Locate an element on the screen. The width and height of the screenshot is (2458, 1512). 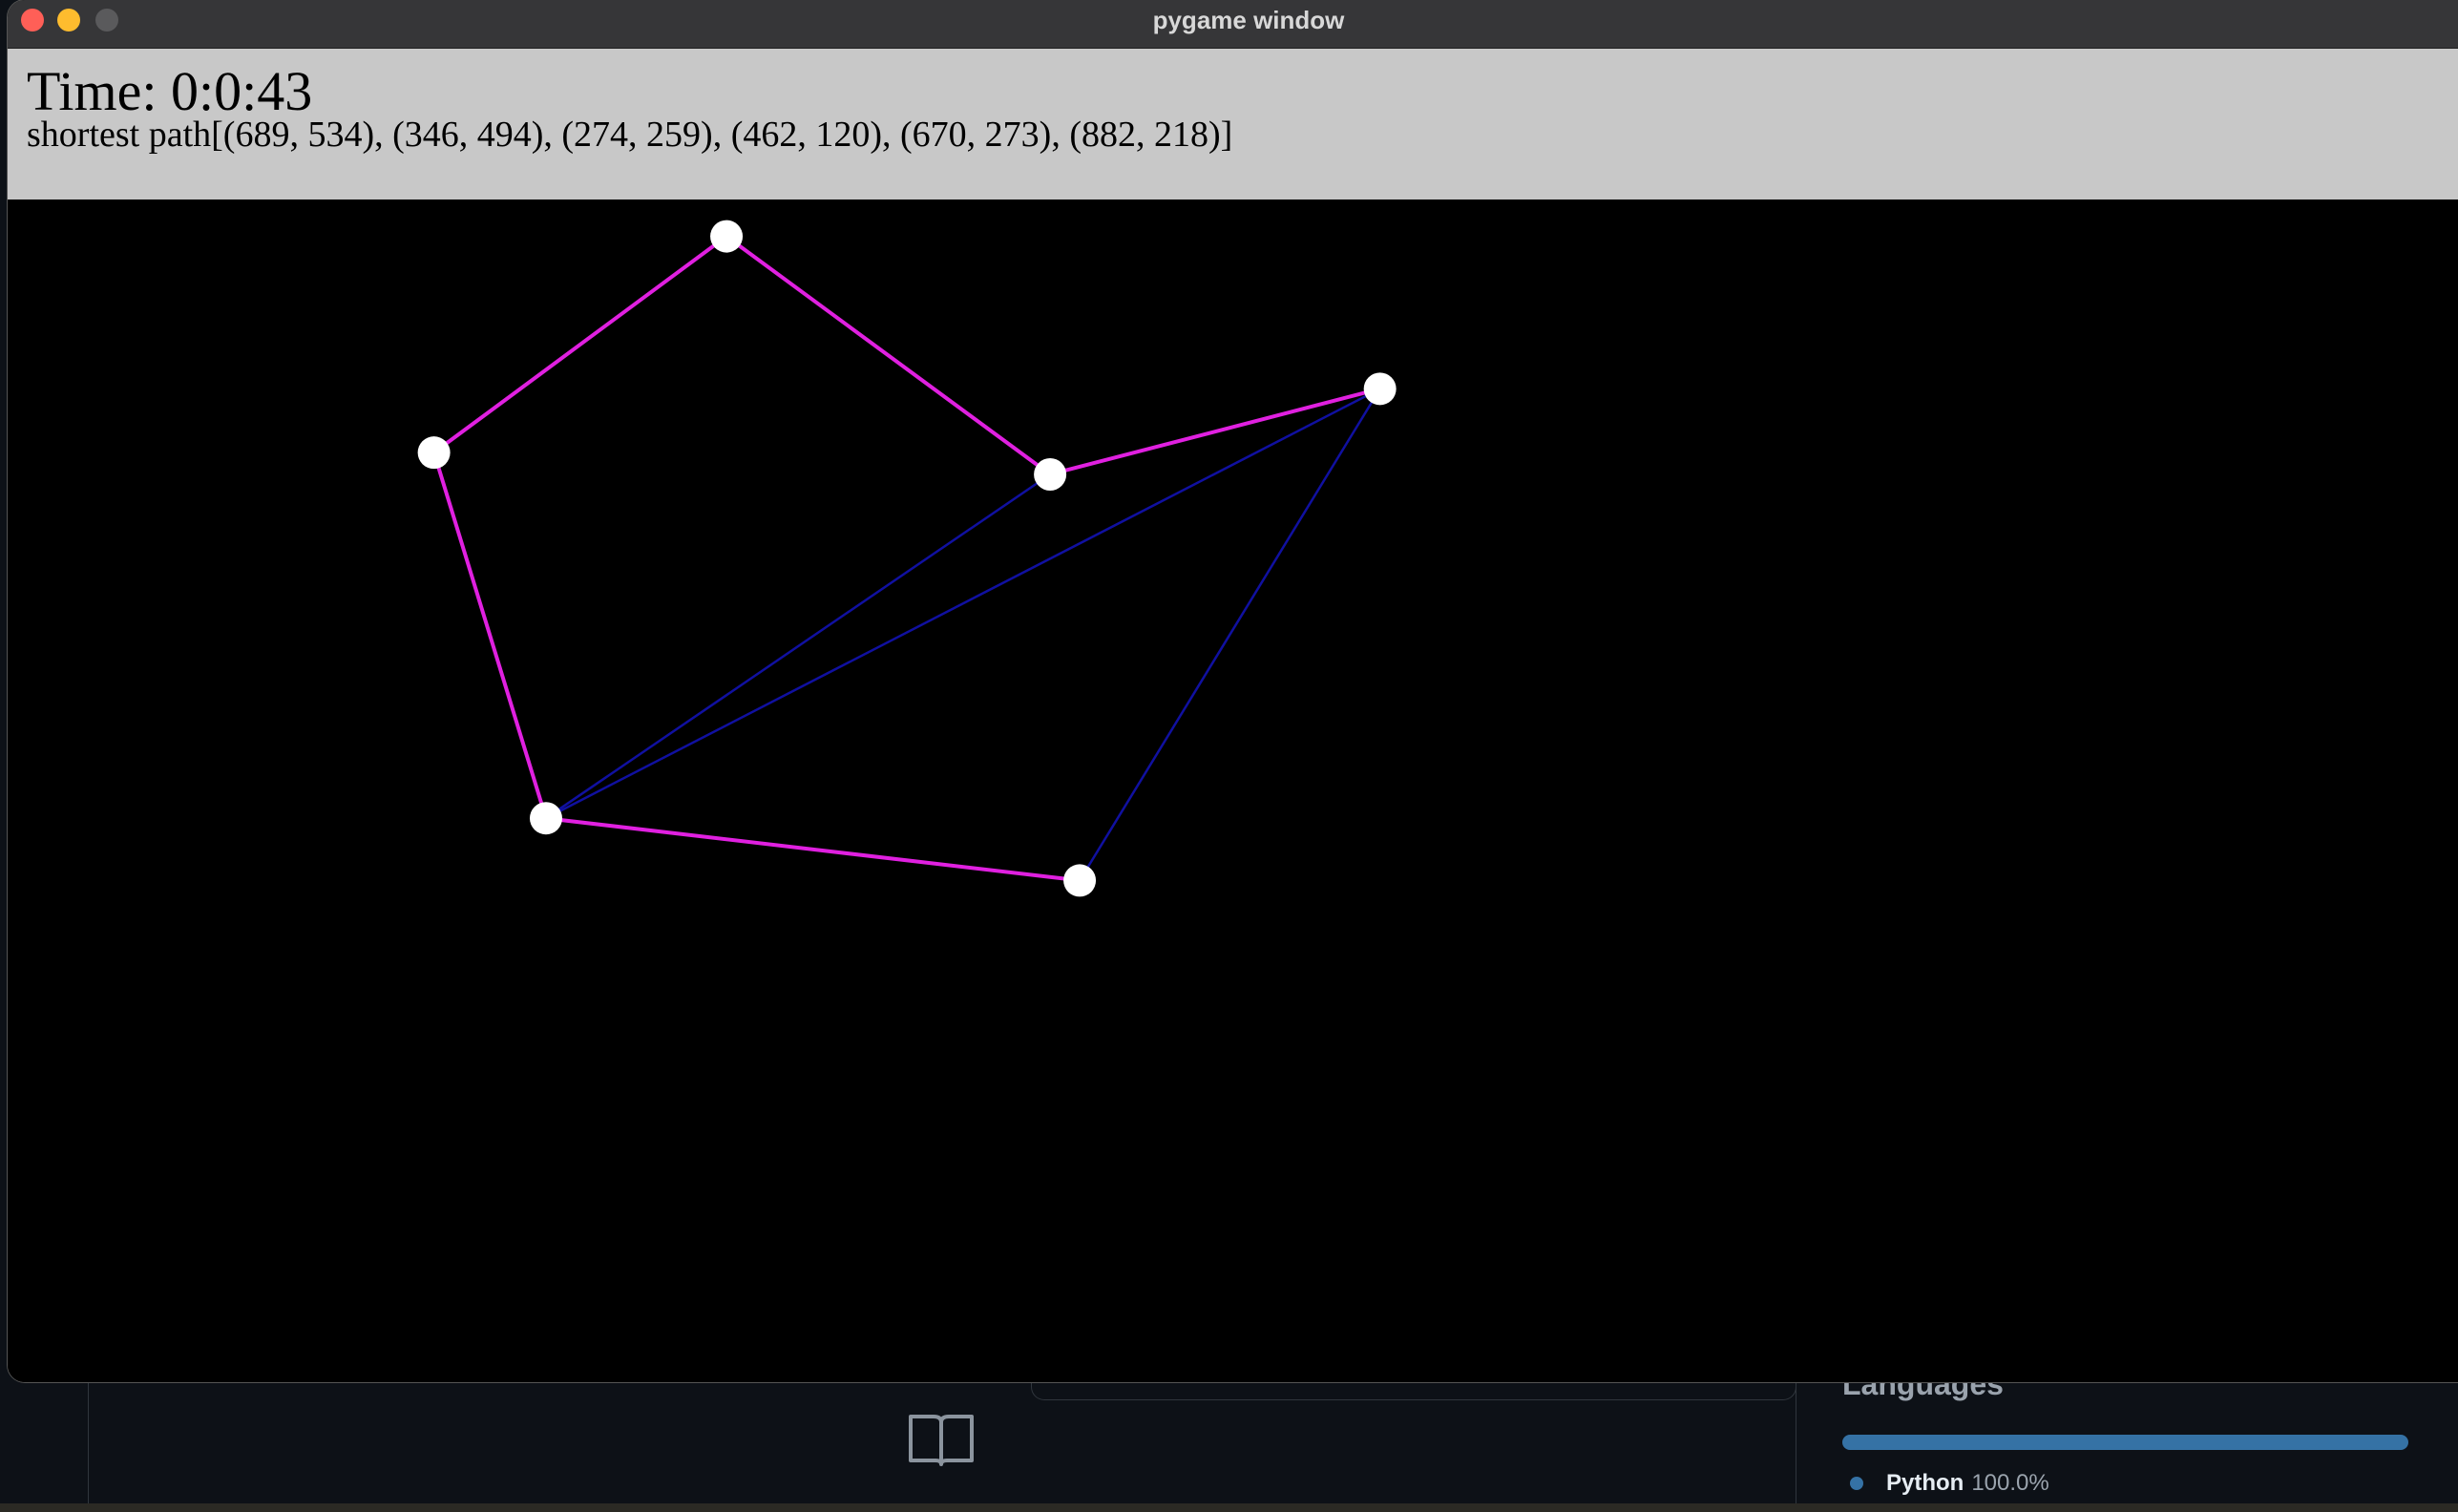
book-icon is located at coordinates (941, 1440).